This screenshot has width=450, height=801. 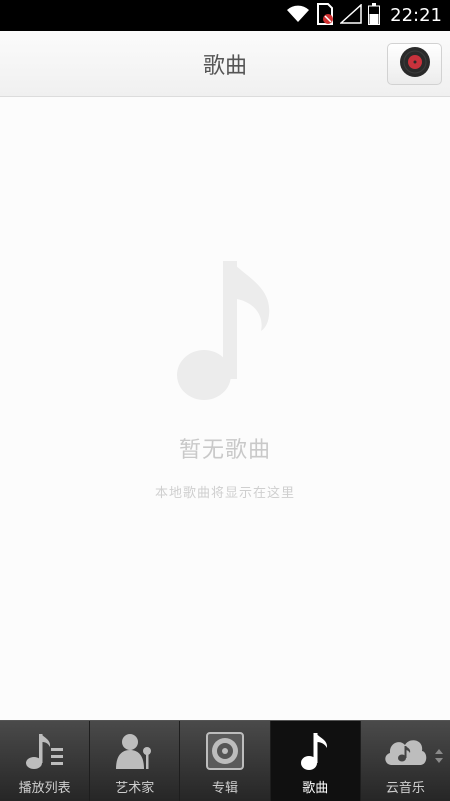 What do you see at coordinates (350, 15) in the screenshot?
I see `signal-icon` at bounding box center [350, 15].